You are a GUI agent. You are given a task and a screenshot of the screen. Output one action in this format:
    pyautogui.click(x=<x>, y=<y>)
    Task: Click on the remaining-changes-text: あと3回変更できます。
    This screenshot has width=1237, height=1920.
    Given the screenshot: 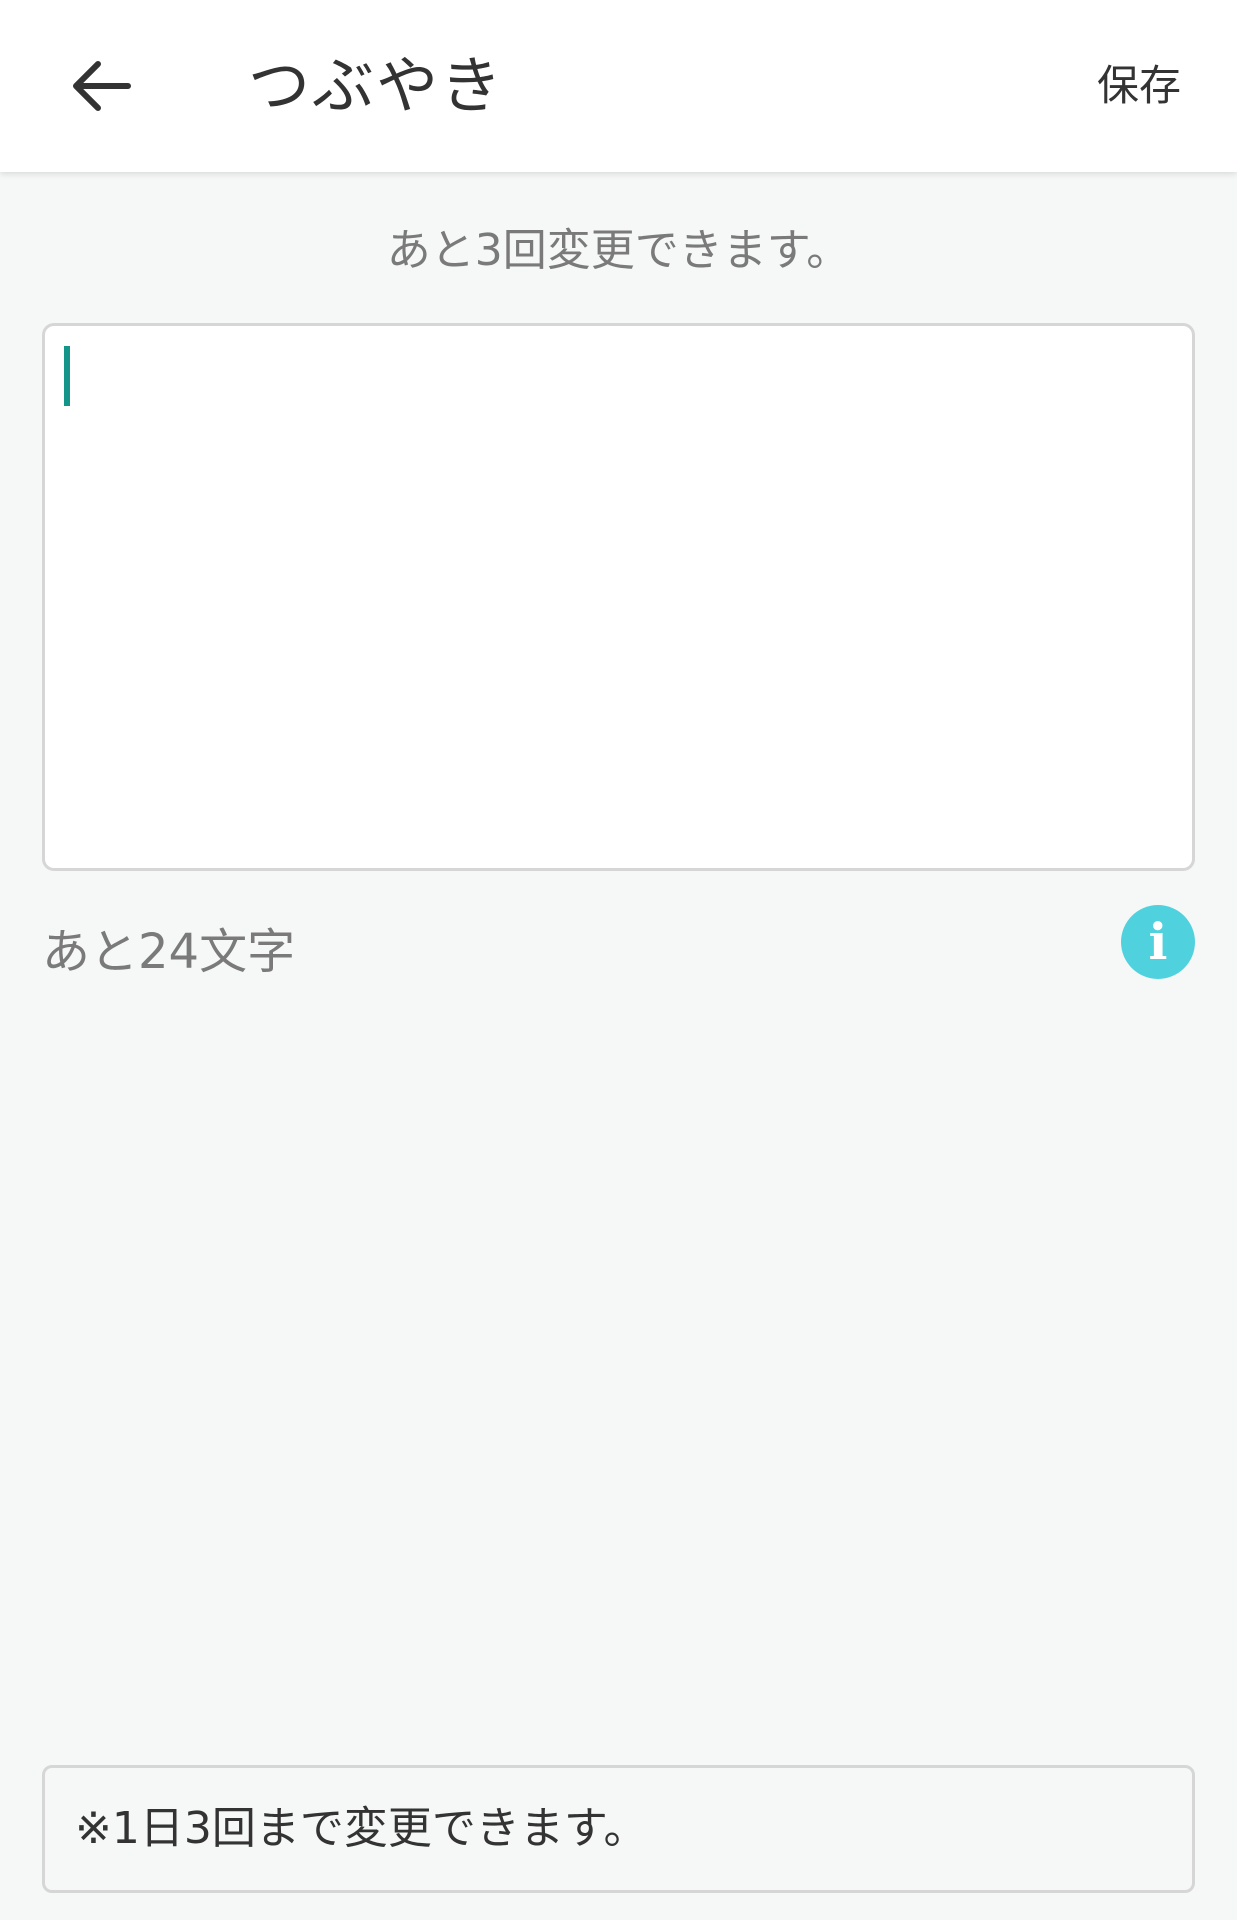 What is the action you would take?
    pyautogui.click(x=618, y=250)
    